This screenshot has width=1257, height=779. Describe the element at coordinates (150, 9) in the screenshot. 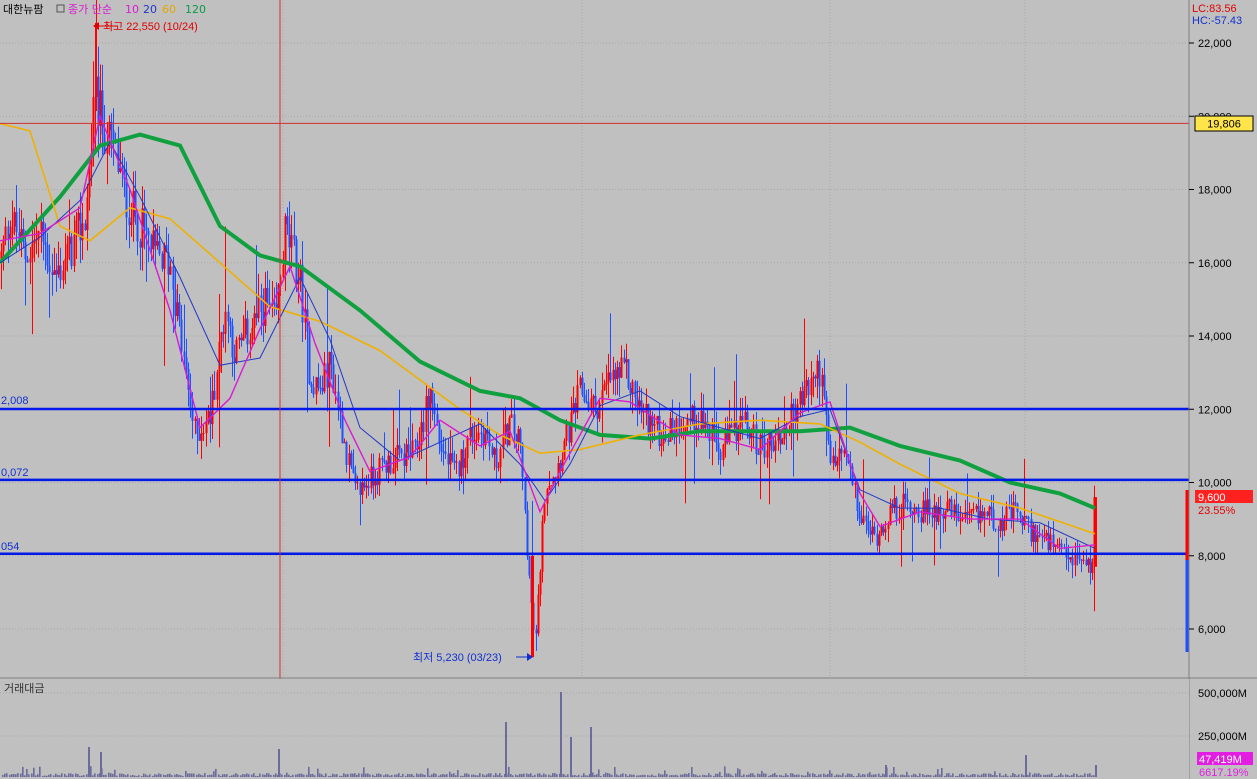

I see `ma-period-20: 20` at that location.